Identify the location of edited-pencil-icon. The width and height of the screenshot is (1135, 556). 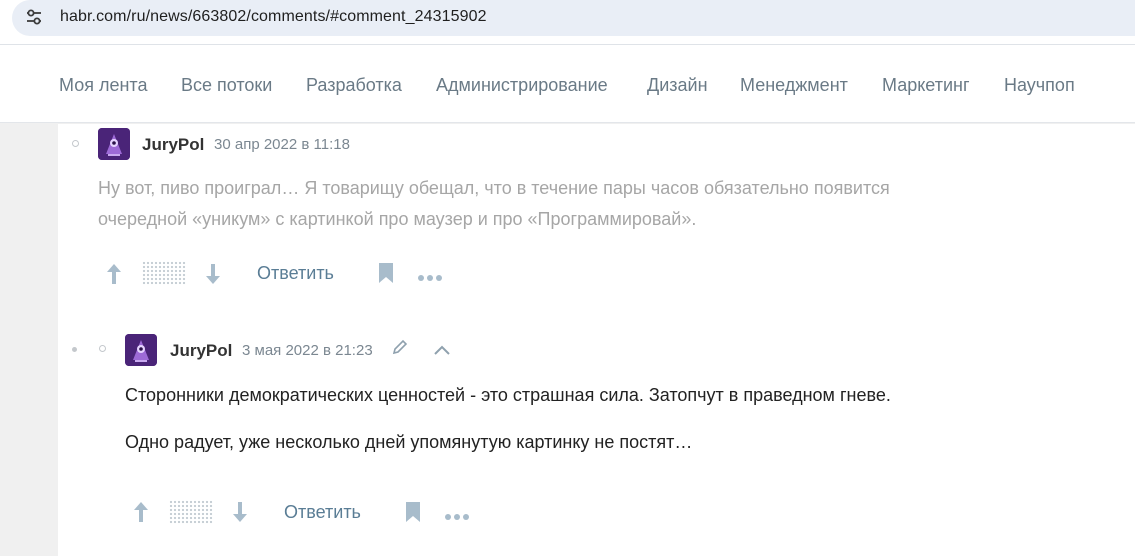
(400, 349).